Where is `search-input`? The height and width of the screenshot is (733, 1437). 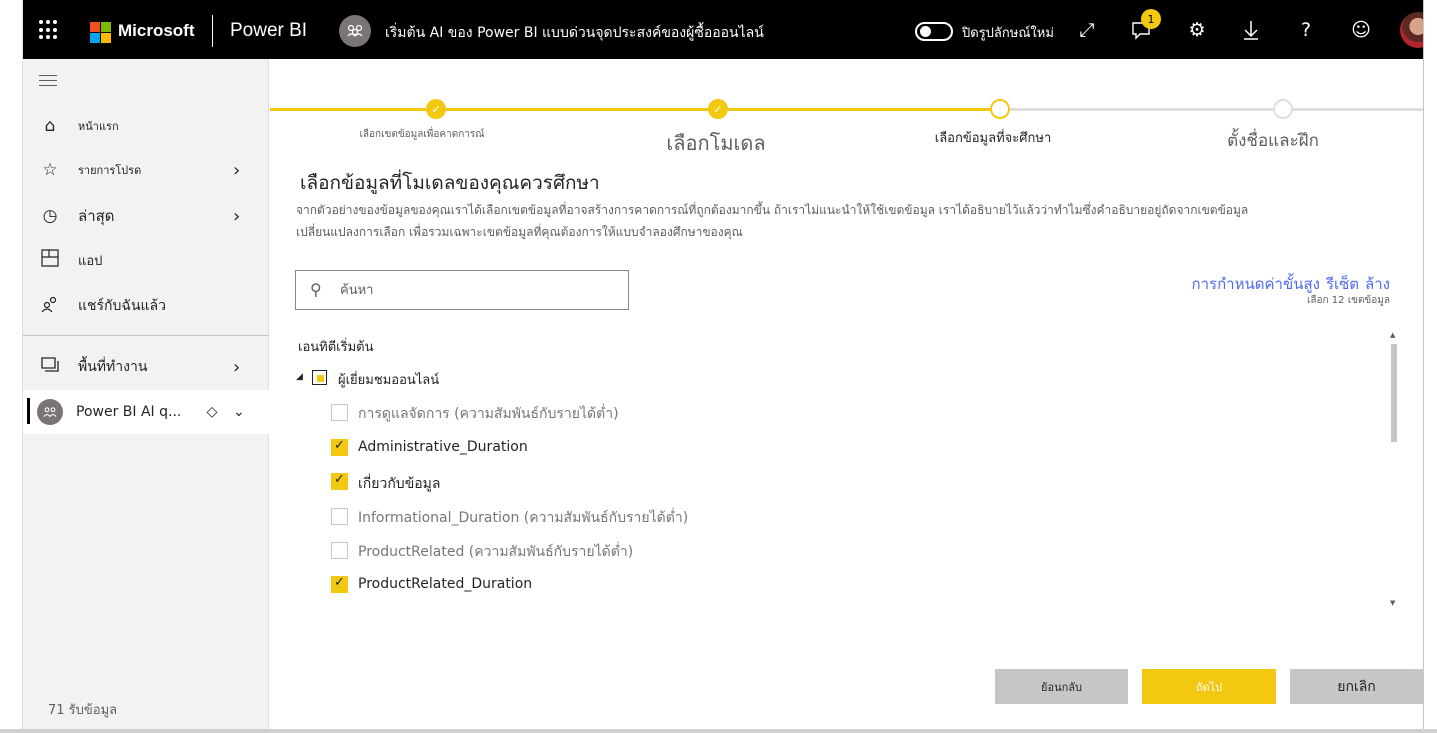 search-input is located at coordinates (480, 290).